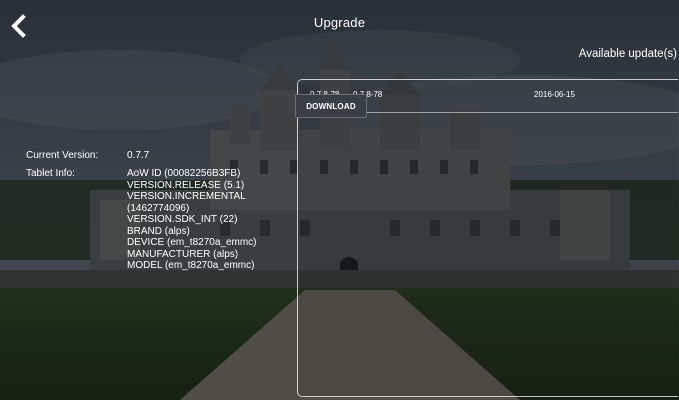 Image resolution: width=679 pixels, height=400 pixels. What do you see at coordinates (554, 94) in the screenshot?
I see `update-date: 2016-06-15` at bounding box center [554, 94].